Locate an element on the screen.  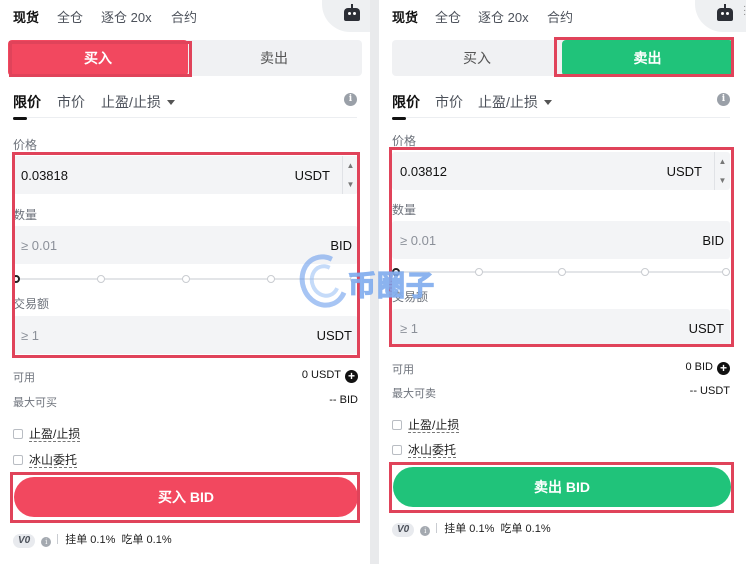
side-toggle: 买入 卖出 is located at coordinates (185, 58).